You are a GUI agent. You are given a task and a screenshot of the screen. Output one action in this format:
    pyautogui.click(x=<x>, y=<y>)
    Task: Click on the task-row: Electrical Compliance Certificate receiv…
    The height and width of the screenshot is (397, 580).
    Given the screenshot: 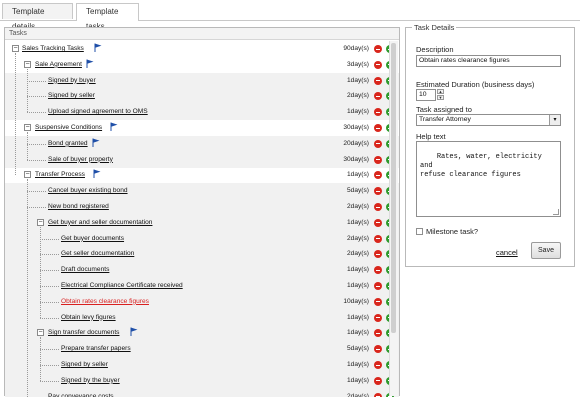 What is the action you would take?
    pyautogui.click(x=202, y=286)
    